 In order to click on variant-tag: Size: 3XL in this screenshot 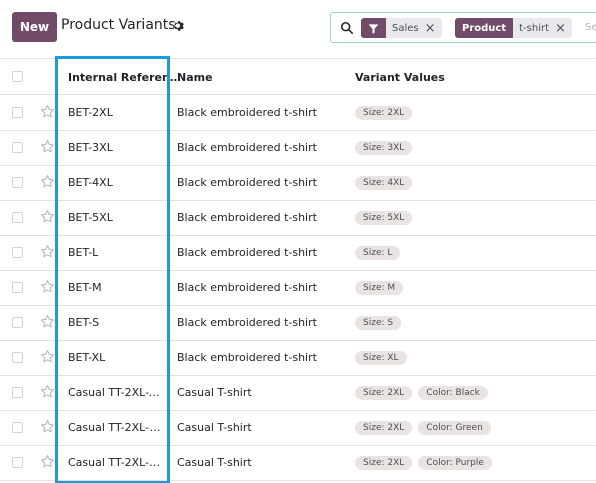, I will do `click(384, 148)`.